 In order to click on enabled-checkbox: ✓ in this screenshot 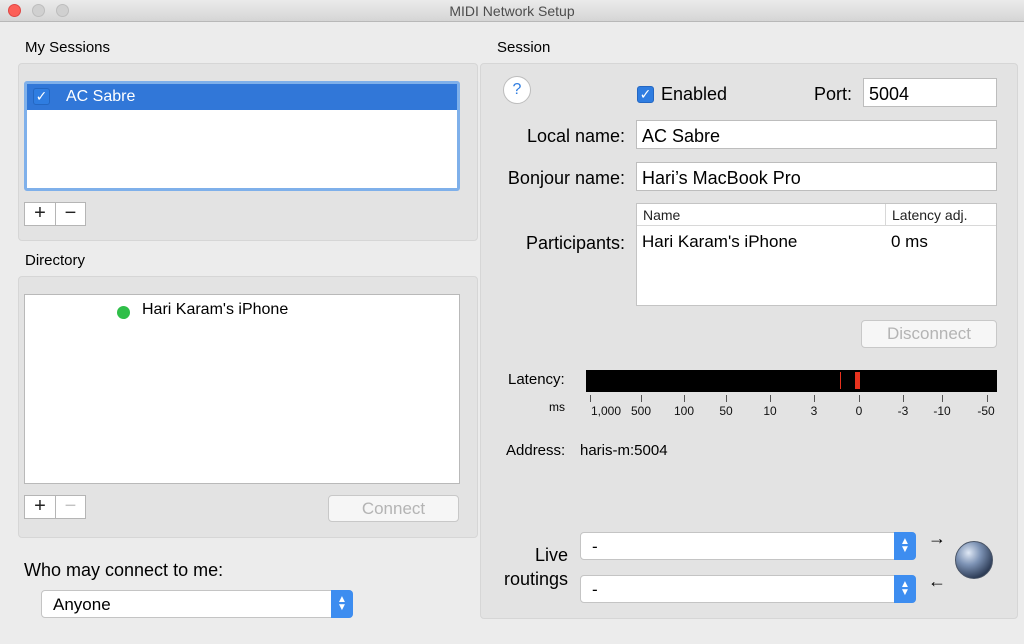, I will do `click(645, 94)`.